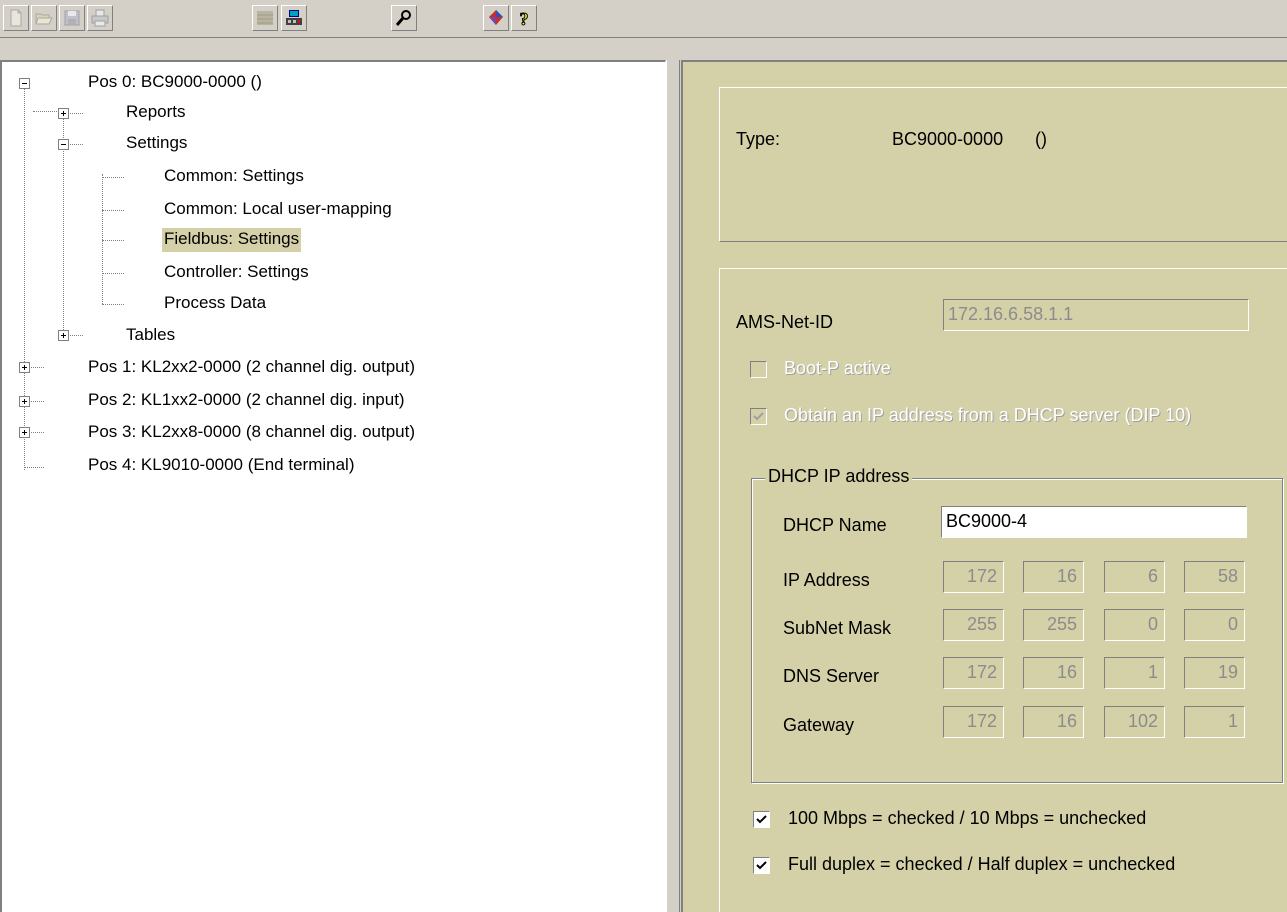  Describe the element at coordinates (215, 304) in the screenshot. I see `tree-item-process-data: Process Data` at that location.